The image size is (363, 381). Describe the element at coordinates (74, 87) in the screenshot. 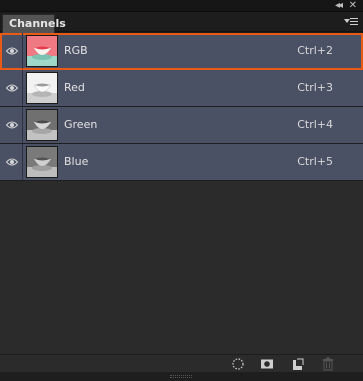

I see `channel-name: Red` at that location.